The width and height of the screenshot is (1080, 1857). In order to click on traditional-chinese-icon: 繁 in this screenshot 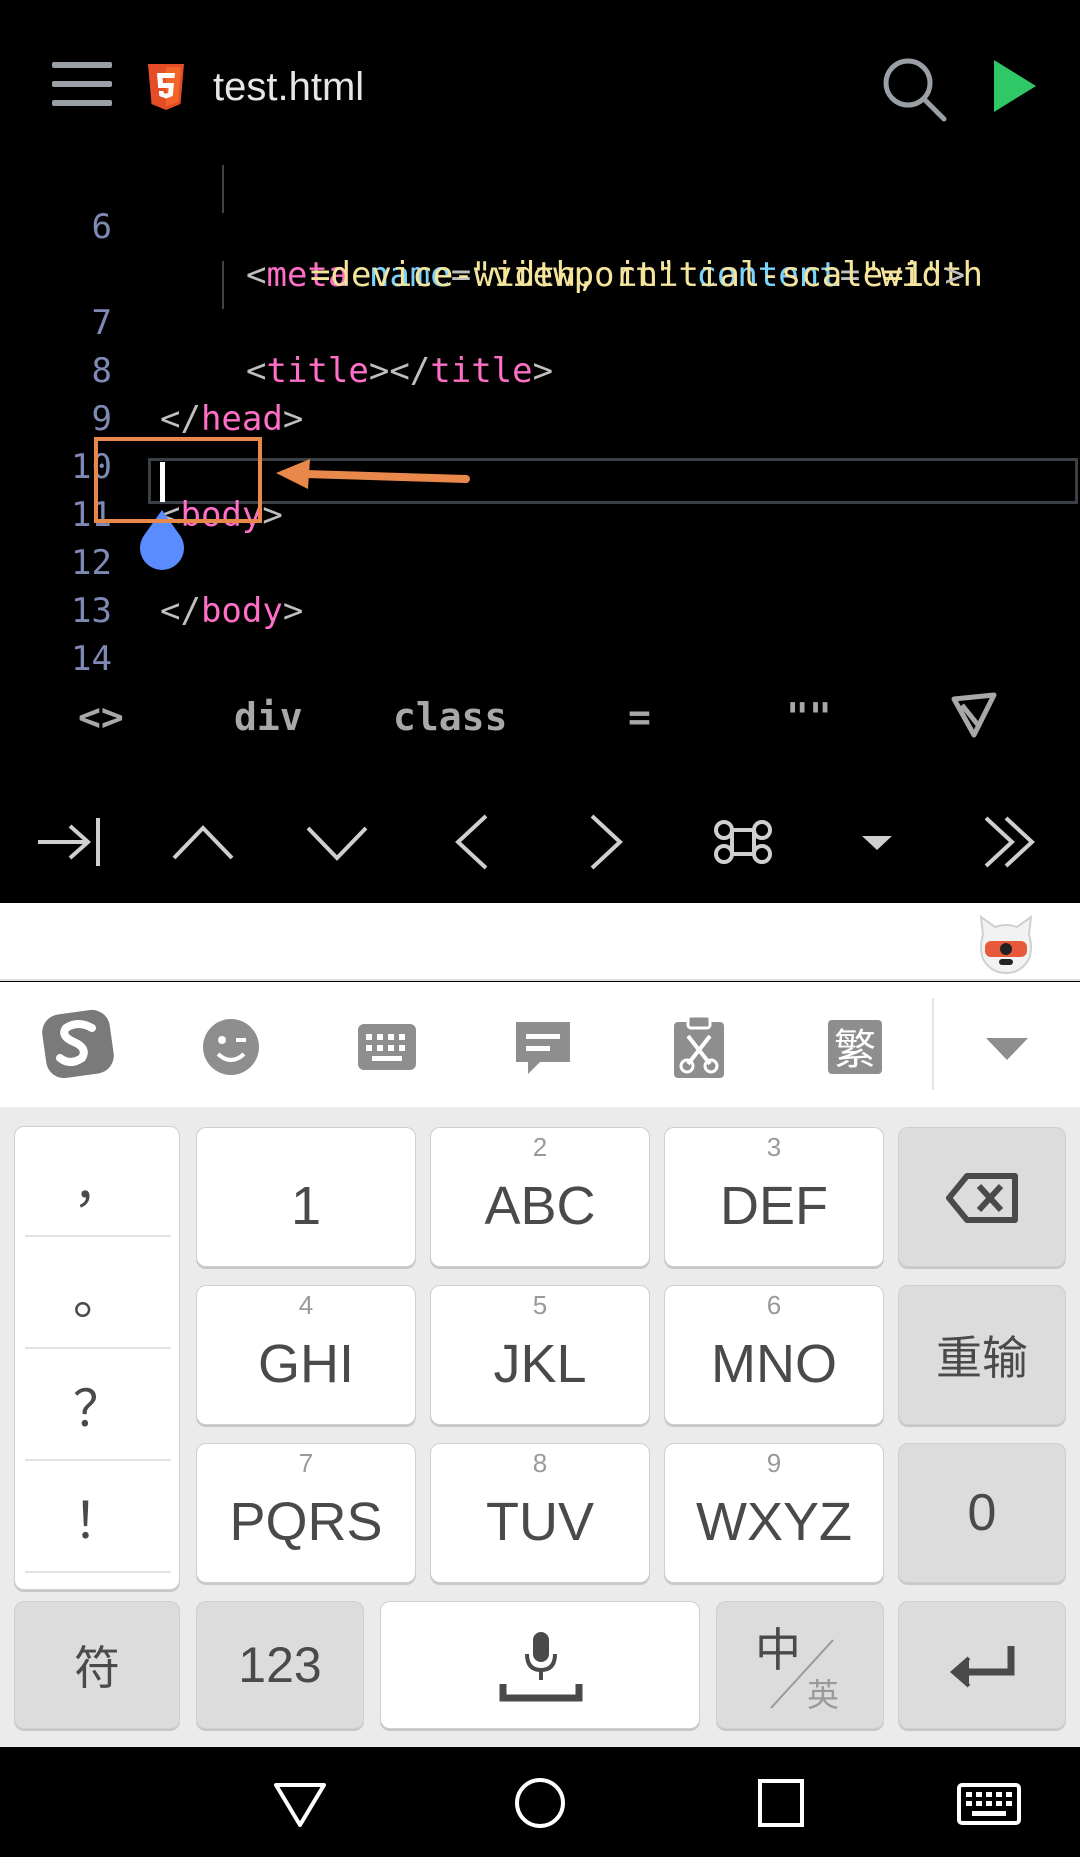, I will do `click(855, 1047)`.